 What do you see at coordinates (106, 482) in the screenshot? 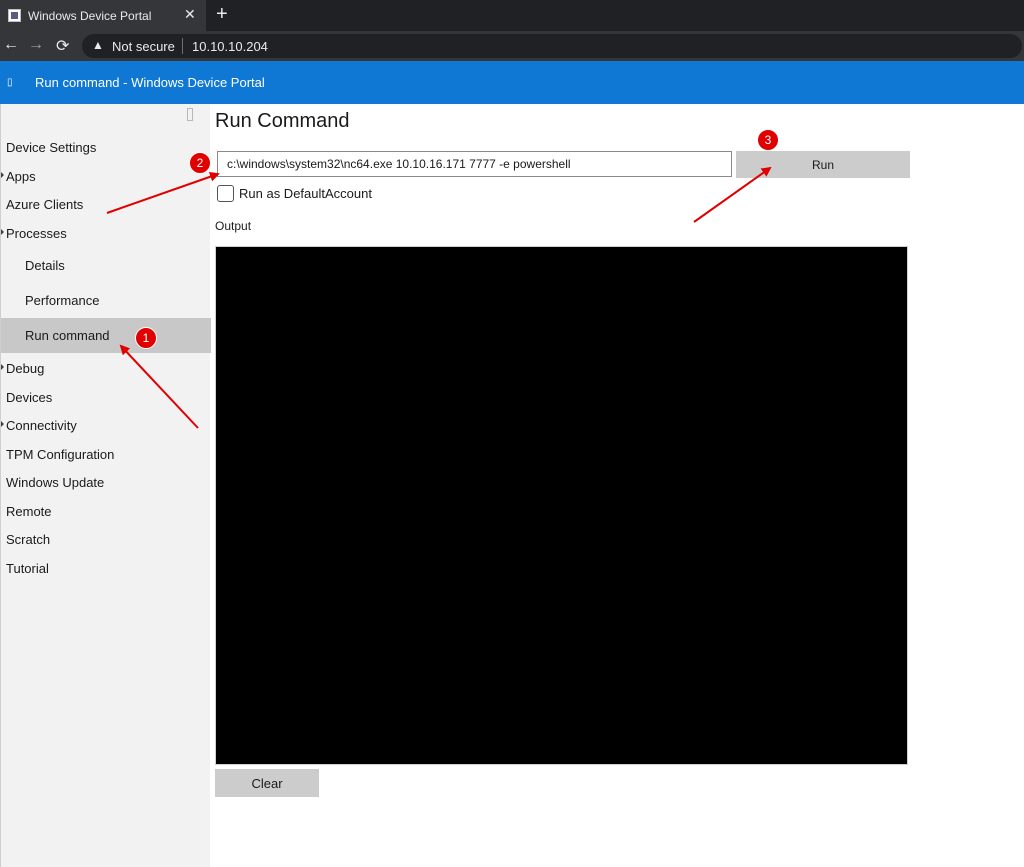
I see `sidebar-item-windows-update: Windows Update` at bounding box center [106, 482].